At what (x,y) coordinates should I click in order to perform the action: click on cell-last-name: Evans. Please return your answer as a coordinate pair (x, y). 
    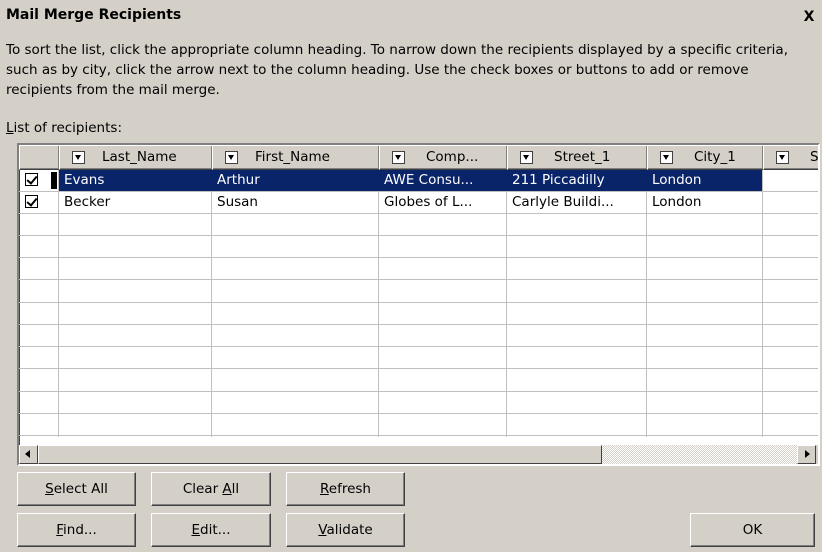
    Looking at the image, I should click on (84, 180).